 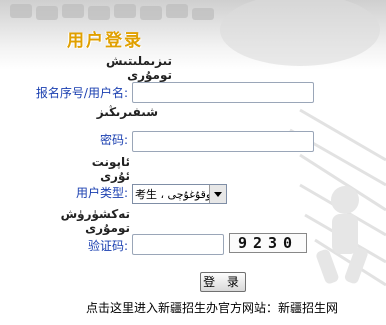 I want to click on page-title: 用户登录, so click(x=105, y=41).